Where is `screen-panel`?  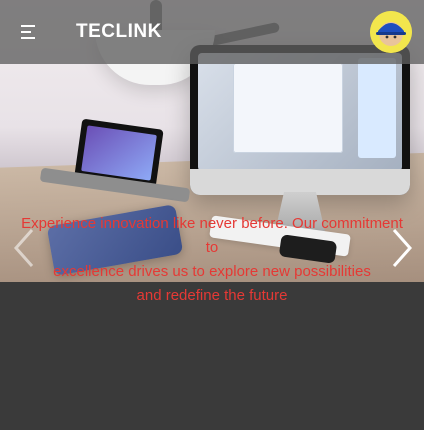 screen-panel is located at coordinates (377, 108).